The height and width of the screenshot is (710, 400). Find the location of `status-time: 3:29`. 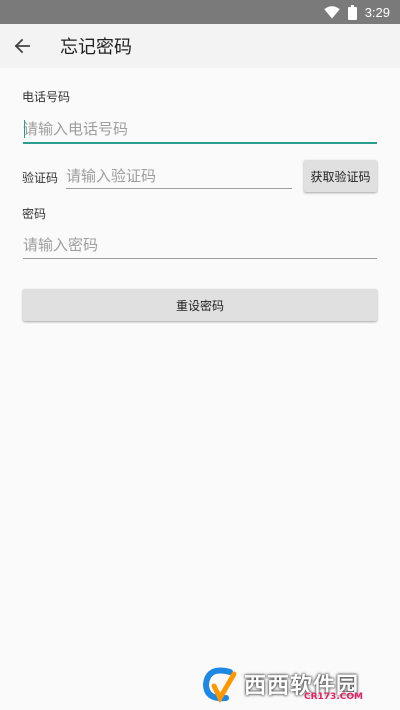

status-time: 3:29 is located at coordinates (377, 12).